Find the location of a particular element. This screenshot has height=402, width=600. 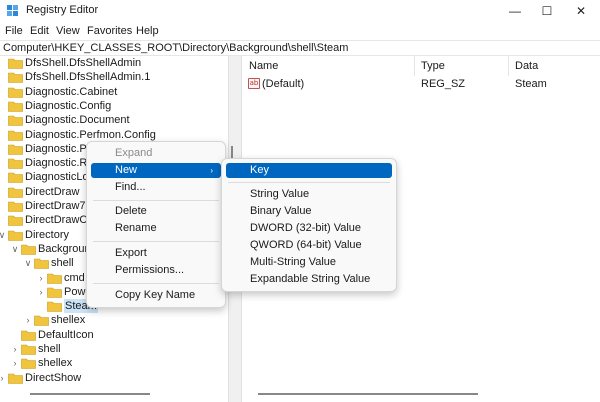

submenu-item-key: Key is located at coordinates (309, 170).